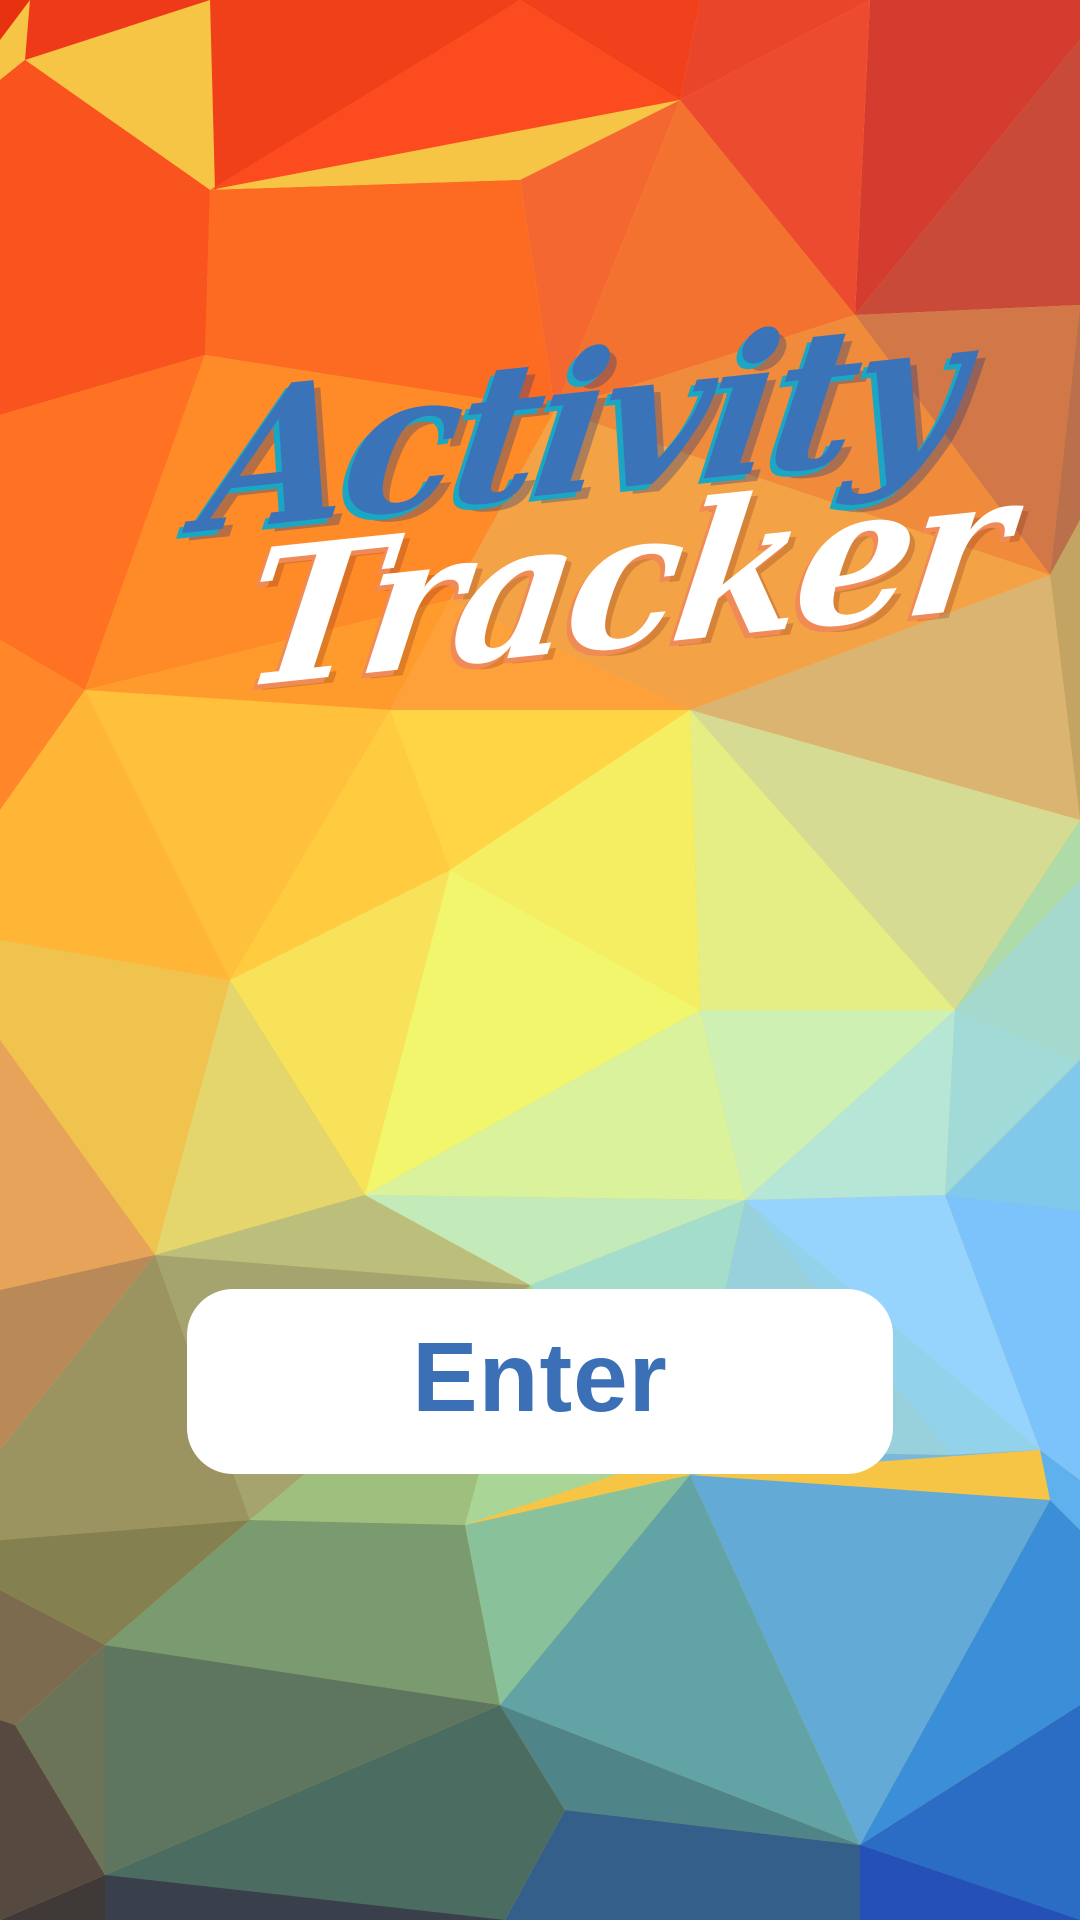 This screenshot has height=1920, width=1080. I want to click on enter-button: Enter, so click(540, 1381).